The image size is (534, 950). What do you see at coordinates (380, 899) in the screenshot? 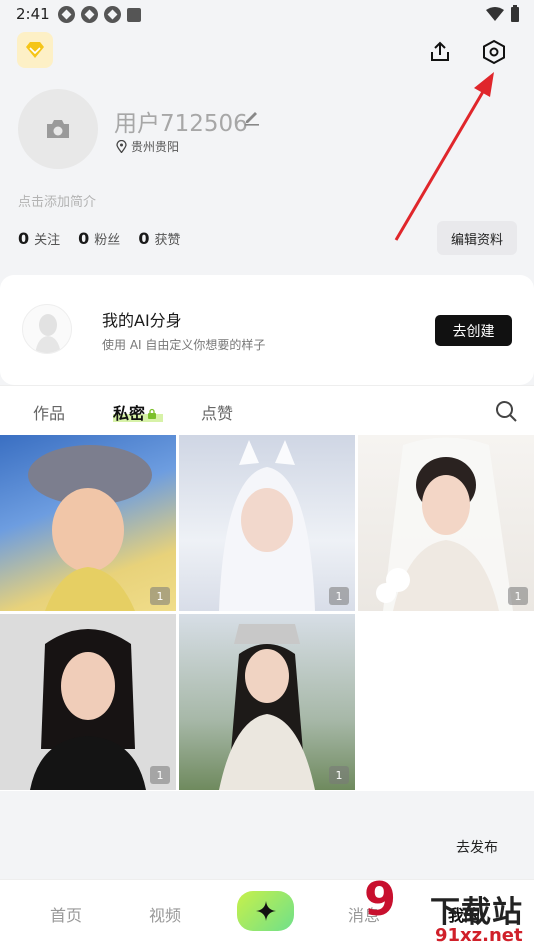
I see `watermark-logo: 9` at bounding box center [380, 899].